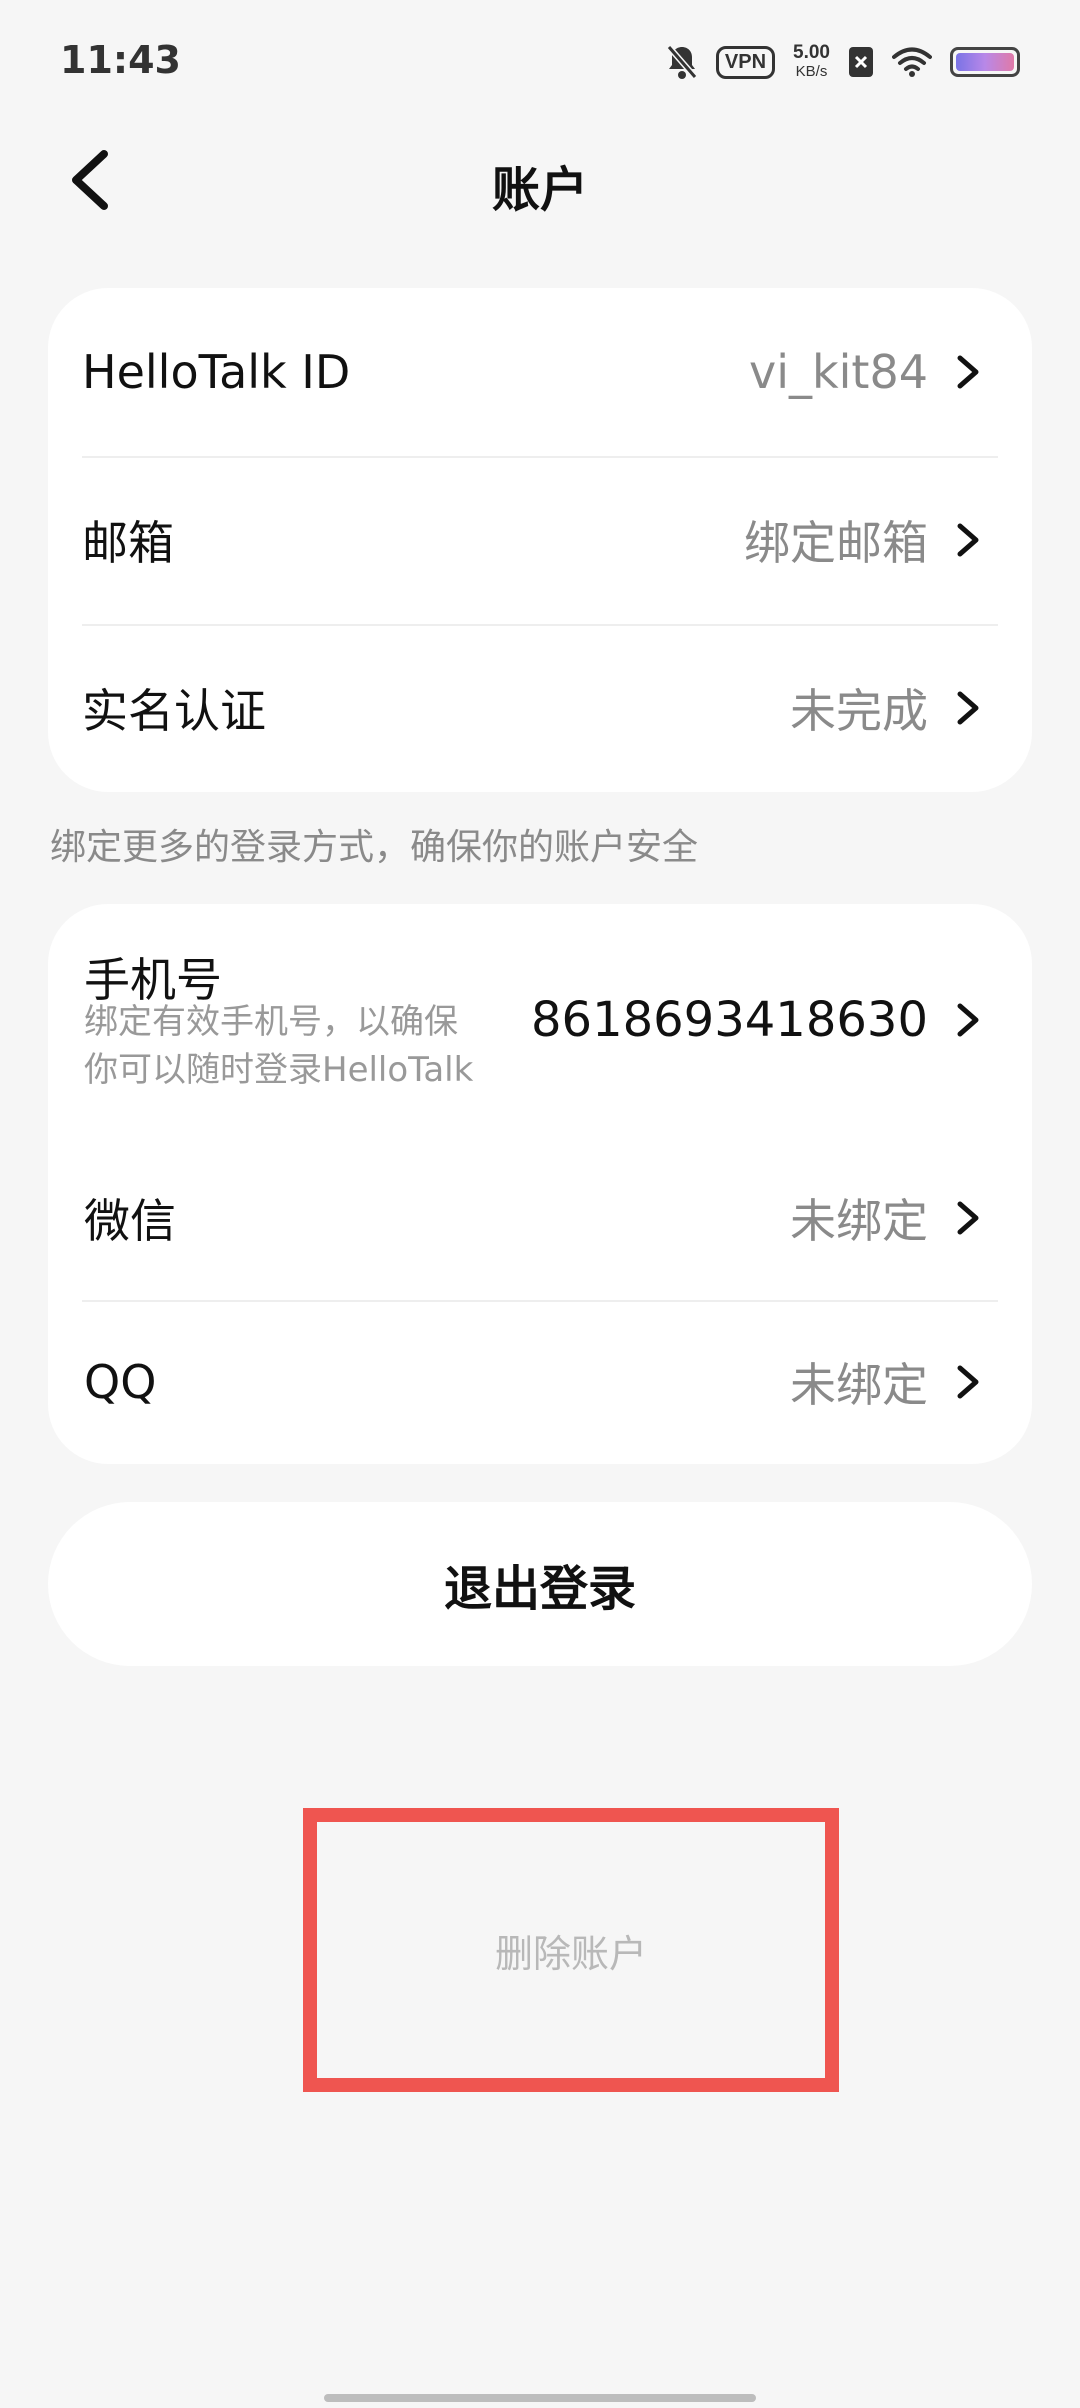 Image resolution: width=1080 pixels, height=2408 pixels. I want to click on row-label: 实名认证, so click(174, 711).